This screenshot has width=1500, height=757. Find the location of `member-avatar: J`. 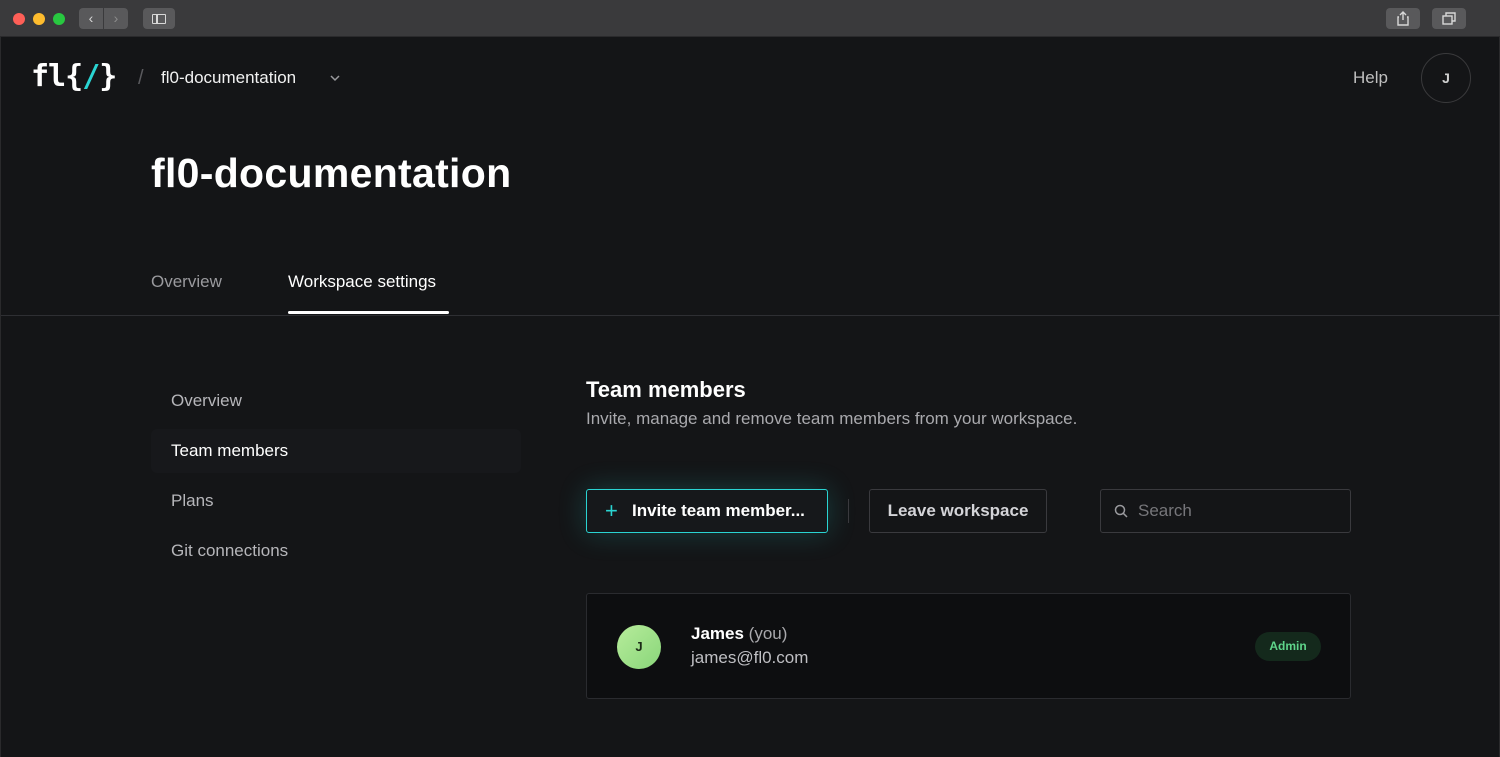

member-avatar: J is located at coordinates (639, 647).